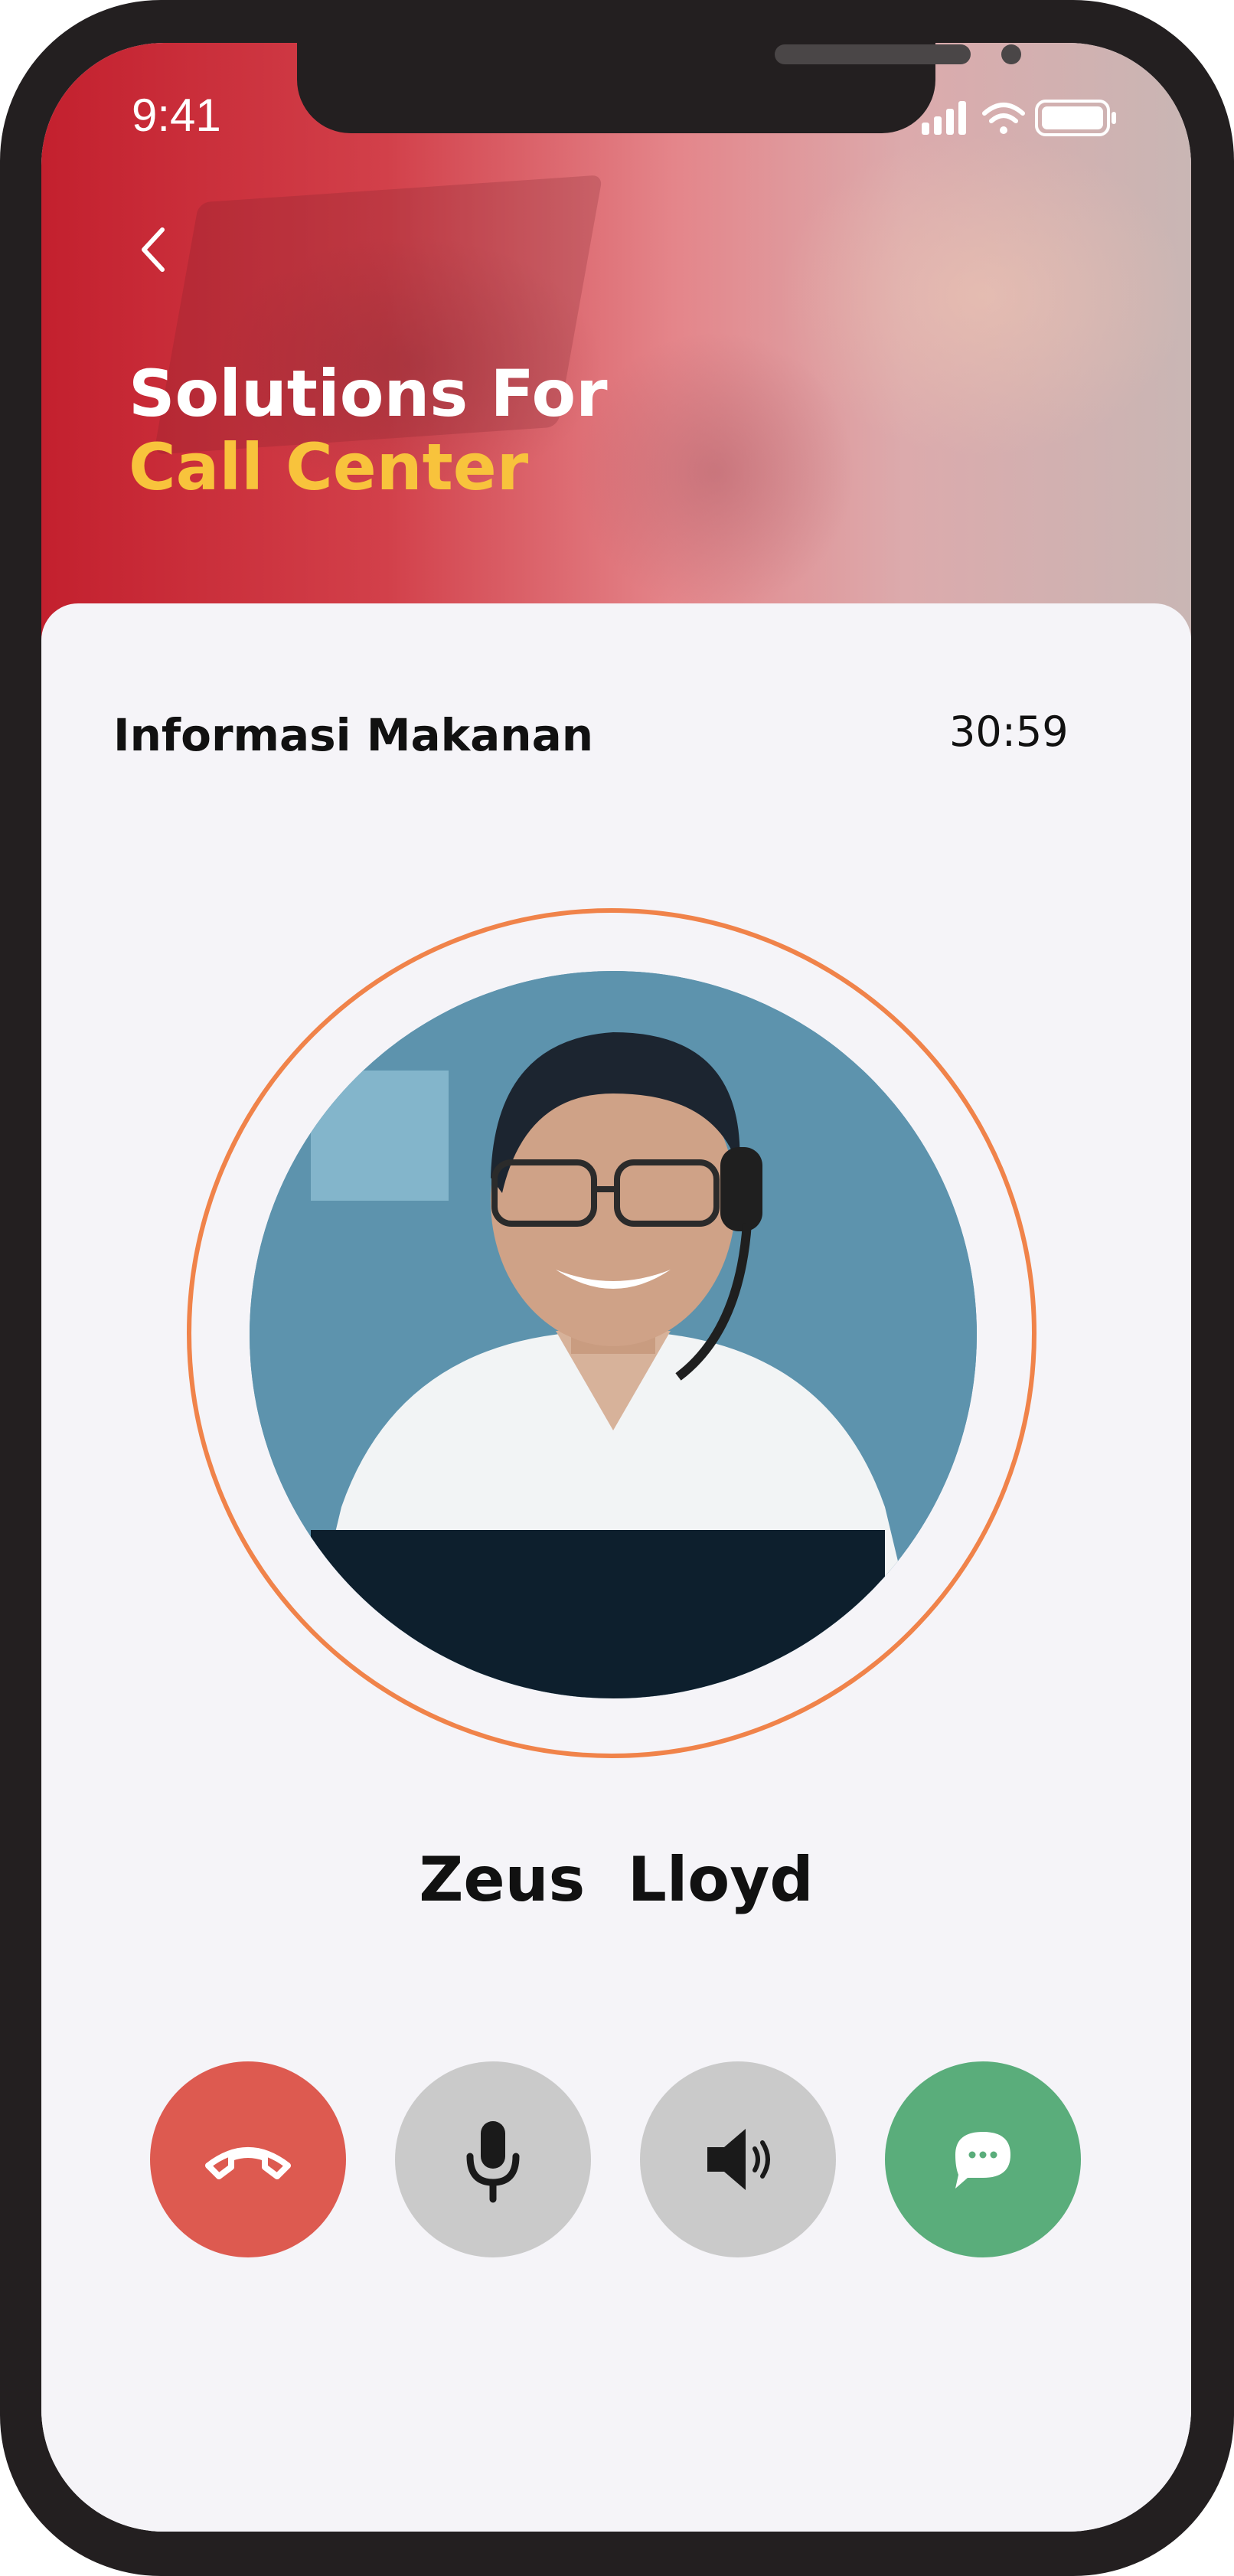  I want to click on chat-button, so click(983, 2159).